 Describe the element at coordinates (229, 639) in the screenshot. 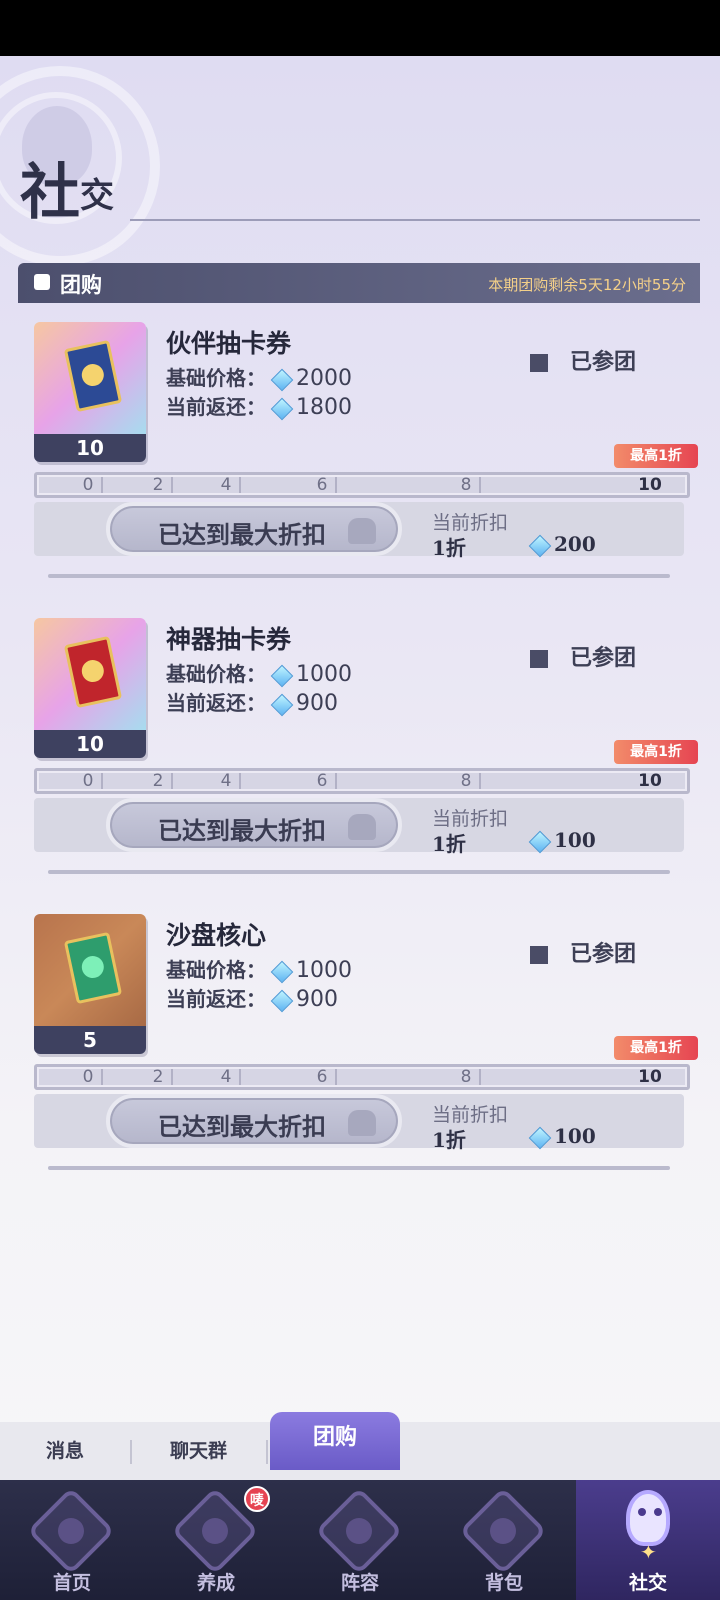

I see `item-name: 神器抽卡券` at that location.